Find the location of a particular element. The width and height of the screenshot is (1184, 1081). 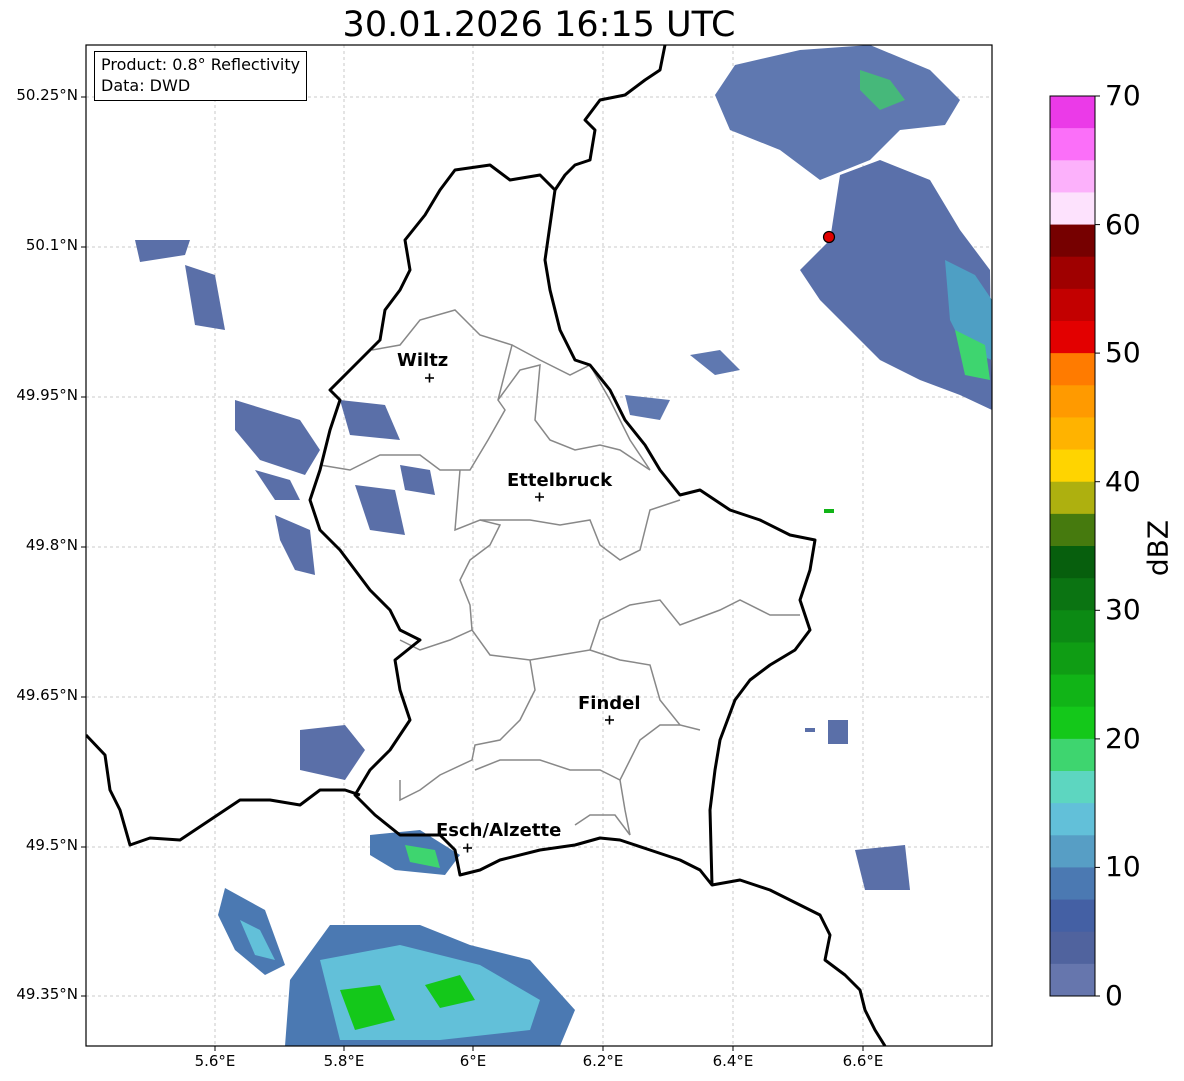

lon-label: 6.2°E is located at coordinates (603, 1061).